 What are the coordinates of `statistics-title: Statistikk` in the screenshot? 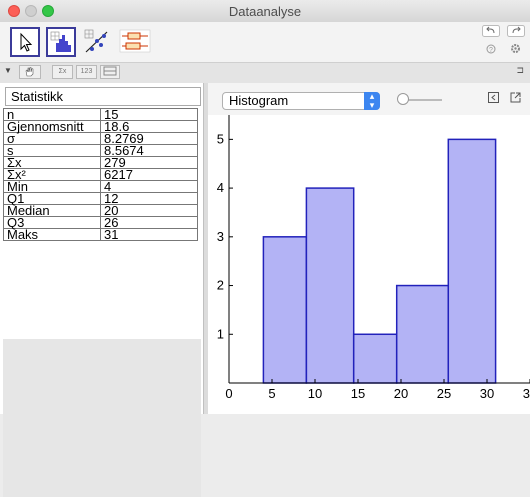 It's located at (103, 96).